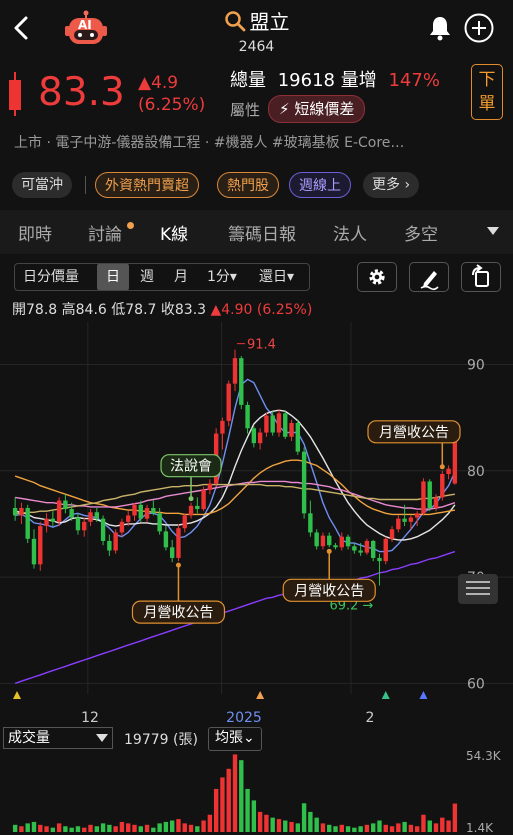 The image size is (513, 835). Describe the element at coordinates (493, 231) in the screenshot. I see `tab-more-caret-icon` at that location.